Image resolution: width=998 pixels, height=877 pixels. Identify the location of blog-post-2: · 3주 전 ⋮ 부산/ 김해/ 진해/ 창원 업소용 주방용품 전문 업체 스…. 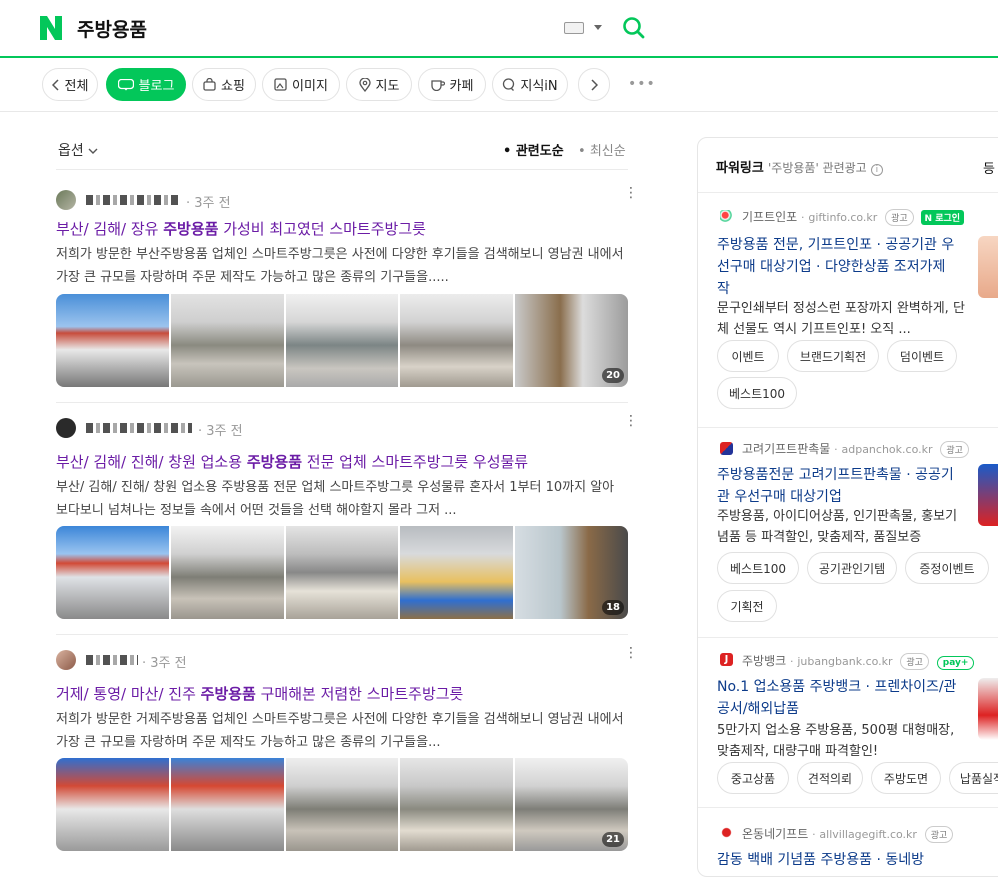
(347, 521).